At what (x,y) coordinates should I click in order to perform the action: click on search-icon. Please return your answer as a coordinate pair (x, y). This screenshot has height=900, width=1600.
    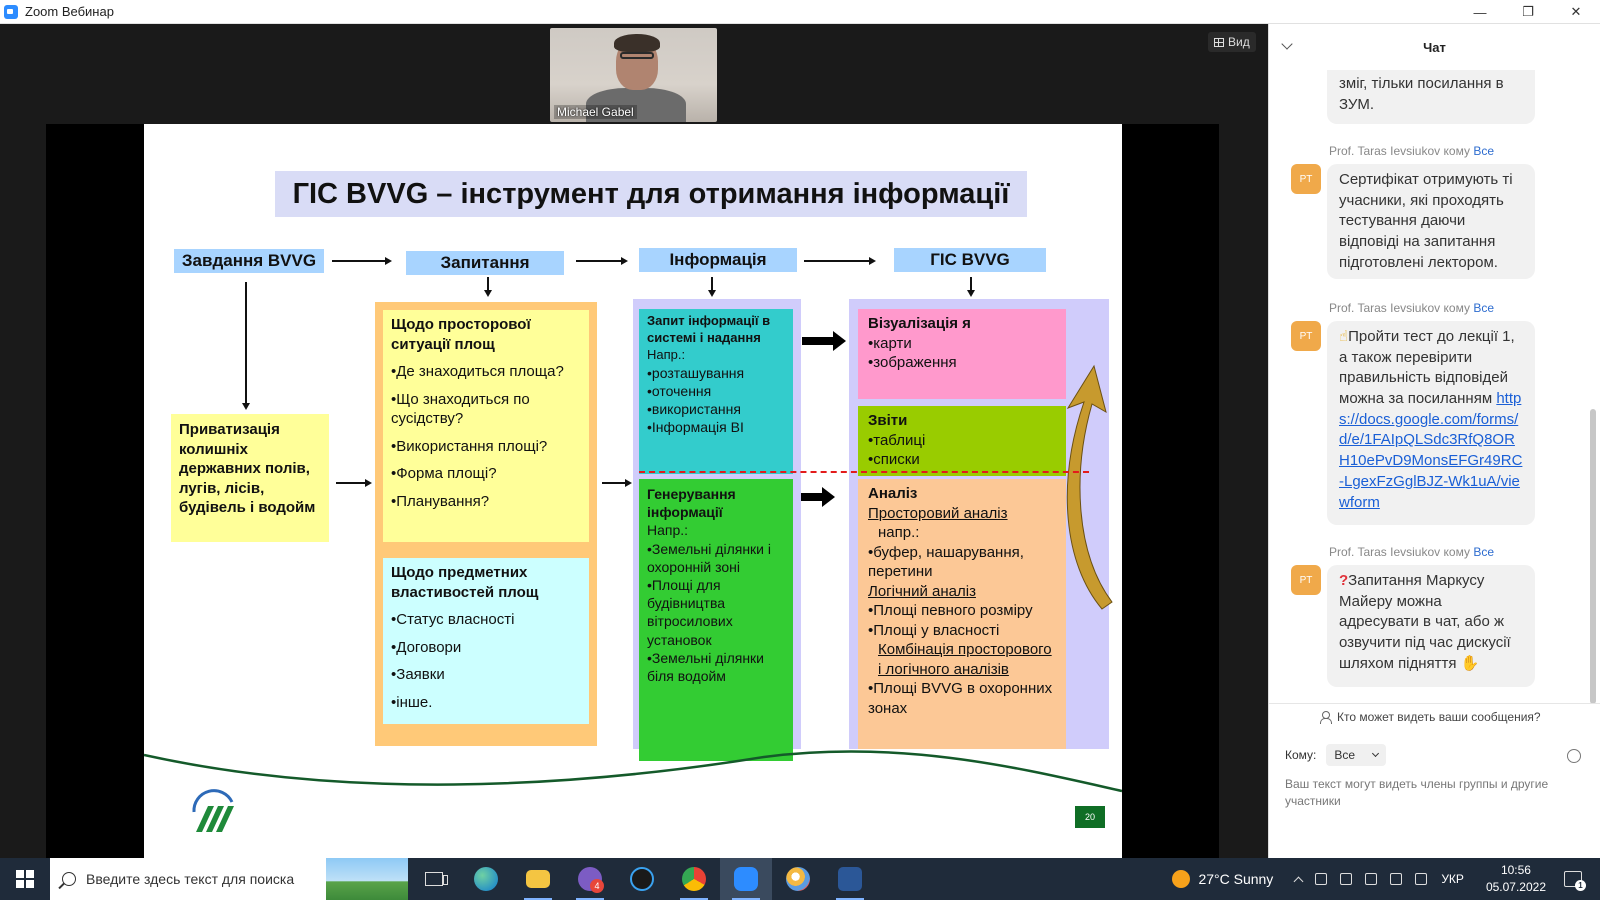
    Looking at the image, I should click on (69, 879).